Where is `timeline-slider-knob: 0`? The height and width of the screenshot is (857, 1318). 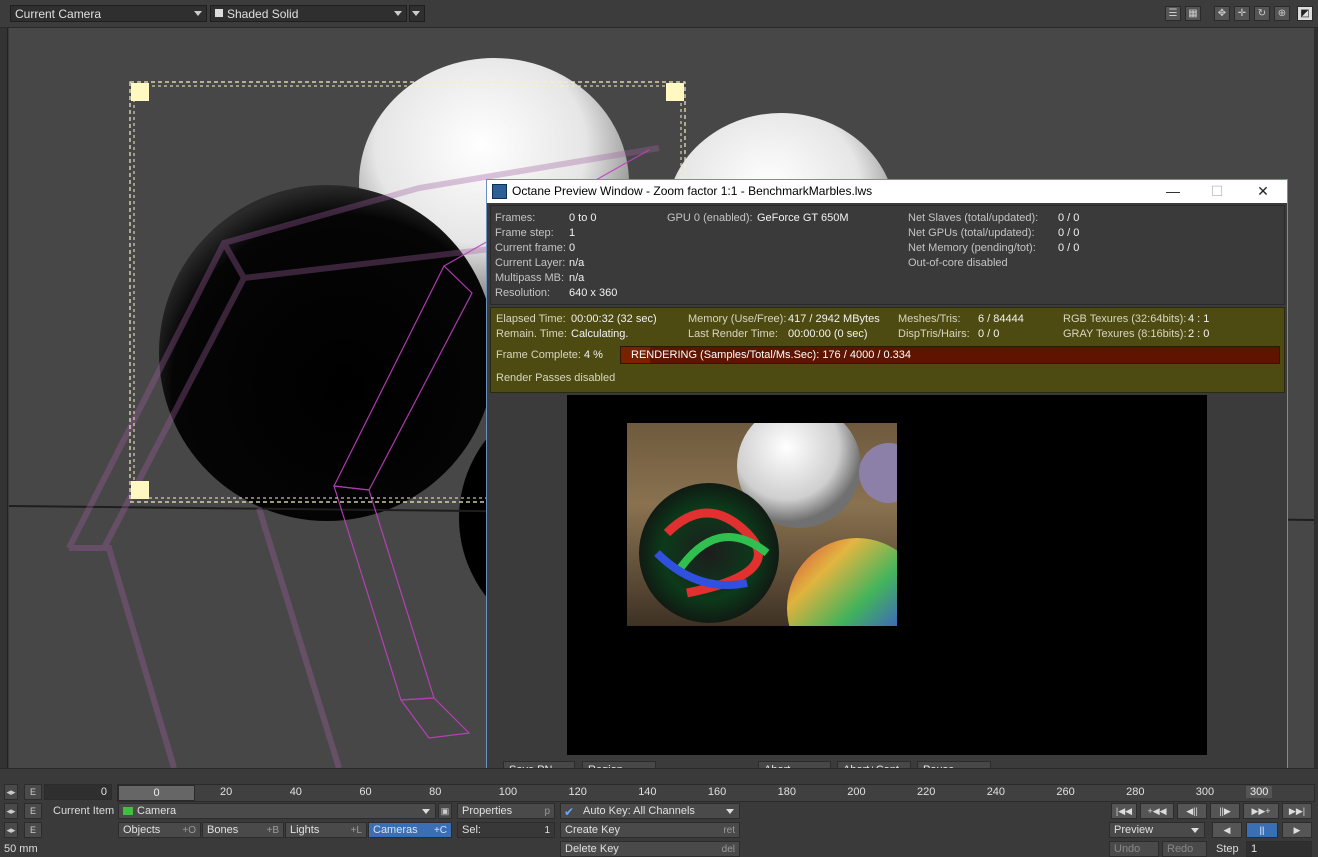 timeline-slider-knob: 0 is located at coordinates (156, 793).